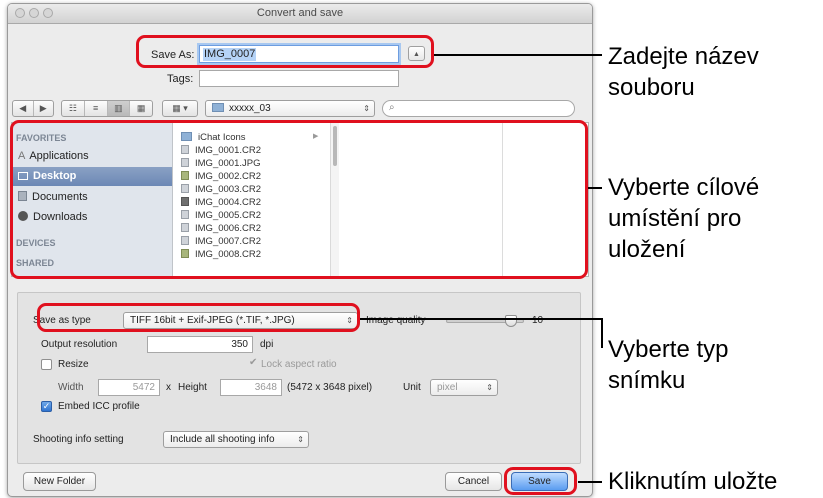  I want to click on back-forward-control: ◀ ▶, so click(33, 108).